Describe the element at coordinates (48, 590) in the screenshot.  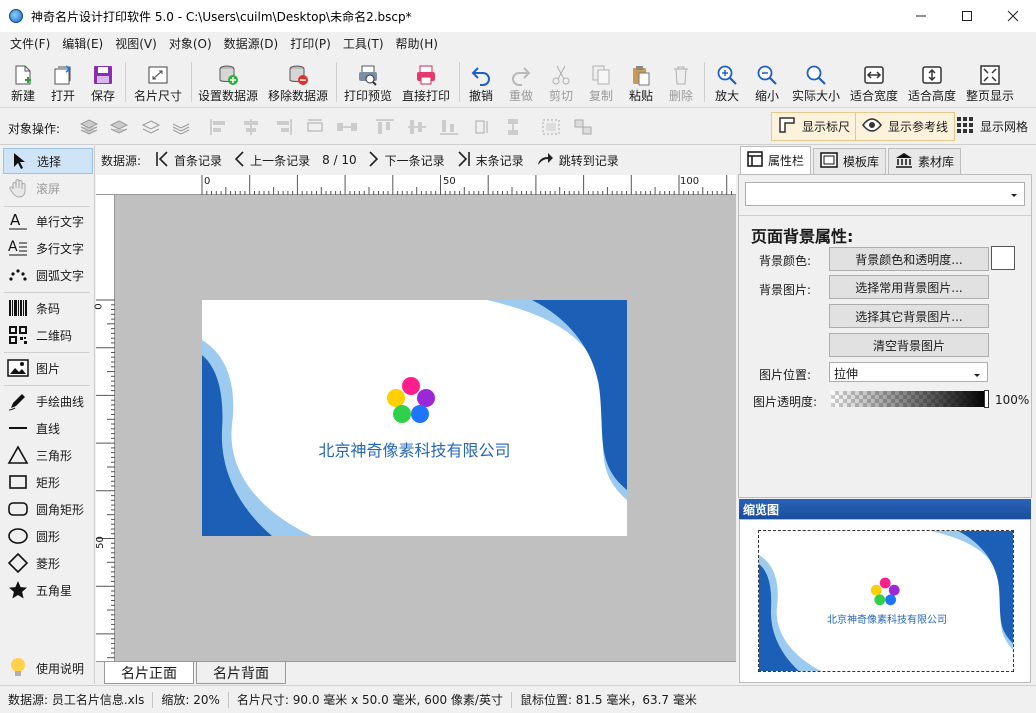
I see `star-tool: 五角星` at that location.